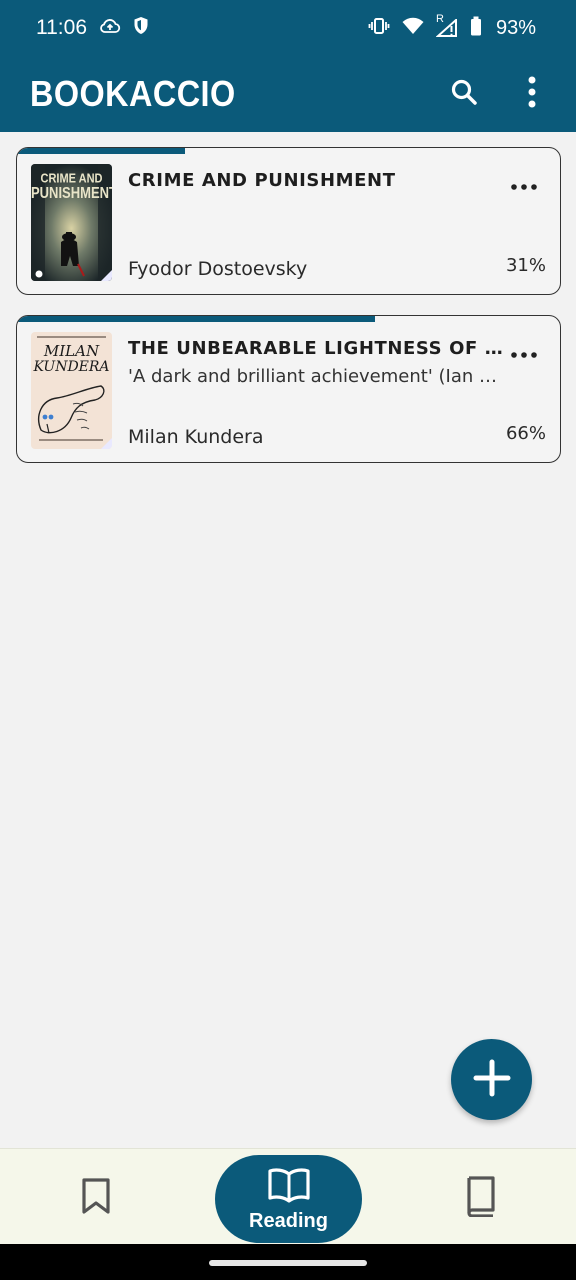 Image resolution: width=576 pixels, height=1280 pixels. What do you see at coordinates (476, 28) in the screenshot?
I see `battery-icon` at bounding box center [476, 28].